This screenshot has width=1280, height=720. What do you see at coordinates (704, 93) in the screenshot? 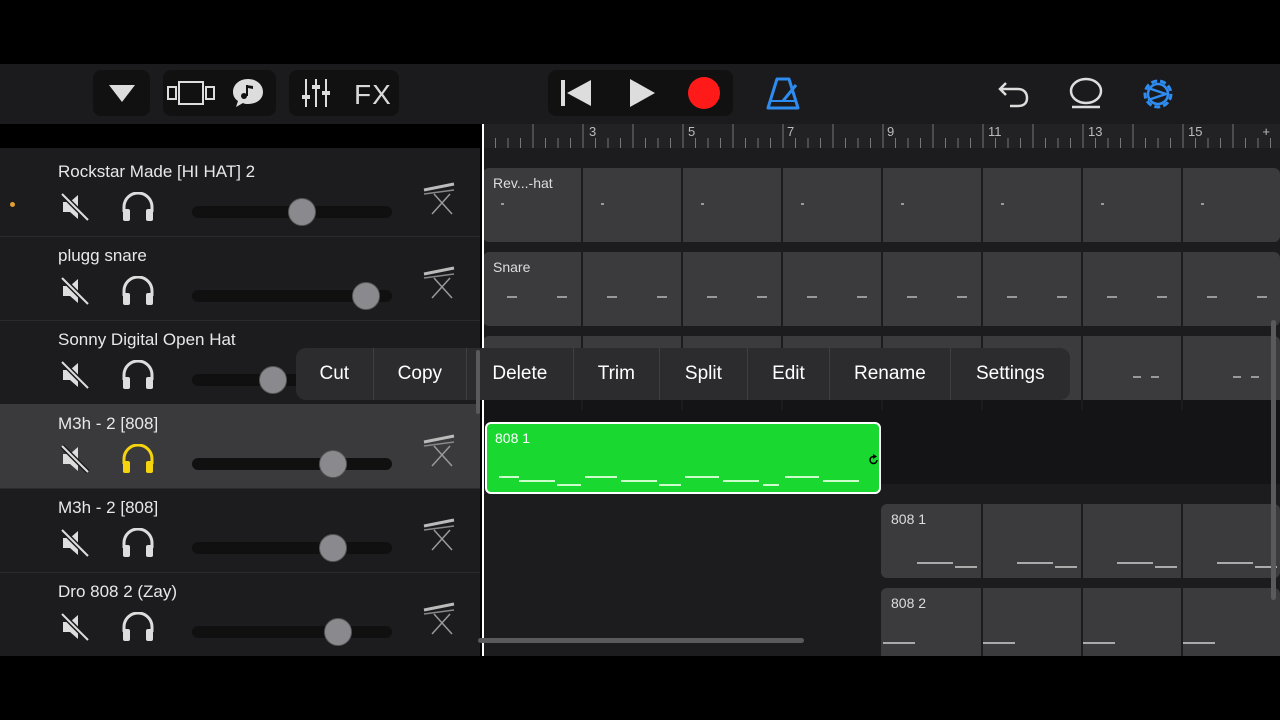
I see `record-icon` at bounding box center [704, 93].